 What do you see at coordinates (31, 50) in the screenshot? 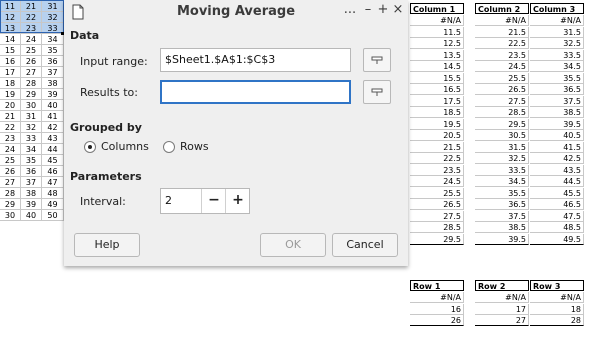
I see `sheet-cell: 25` at bounding box center [31, 50].